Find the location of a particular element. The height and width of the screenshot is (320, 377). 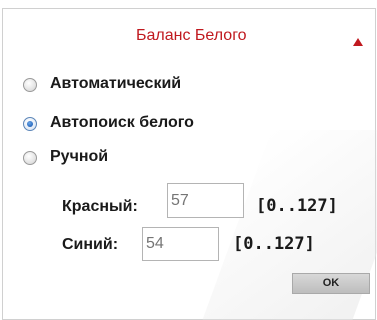

blue-range: [0..127] is located at coordinates (274, 244).